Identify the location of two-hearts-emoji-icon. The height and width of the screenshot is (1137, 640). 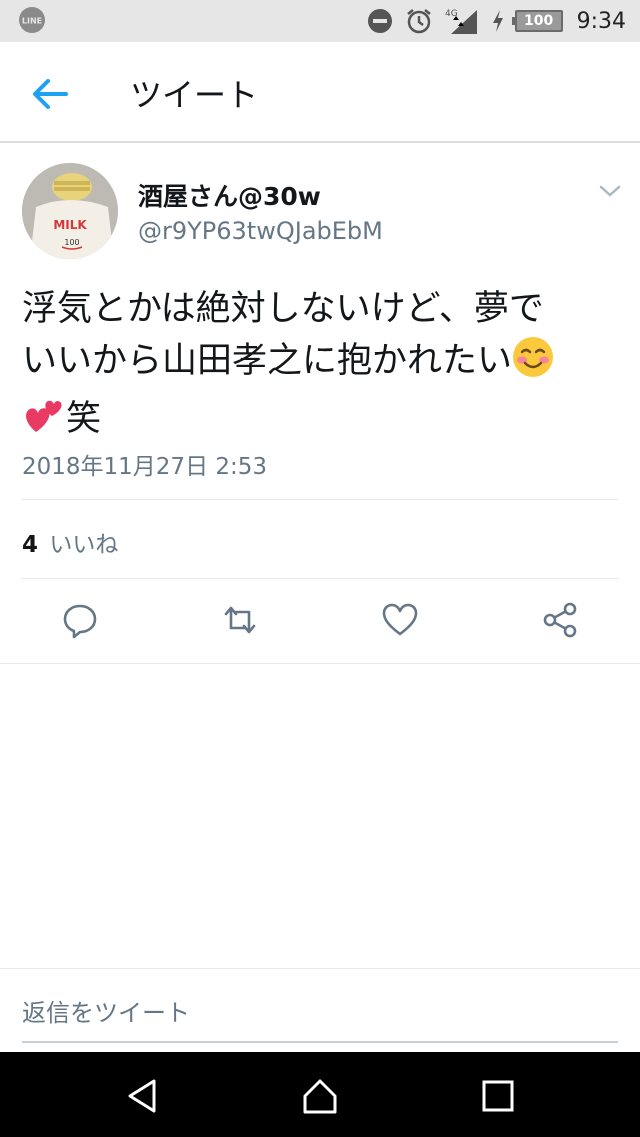
(44, 422).